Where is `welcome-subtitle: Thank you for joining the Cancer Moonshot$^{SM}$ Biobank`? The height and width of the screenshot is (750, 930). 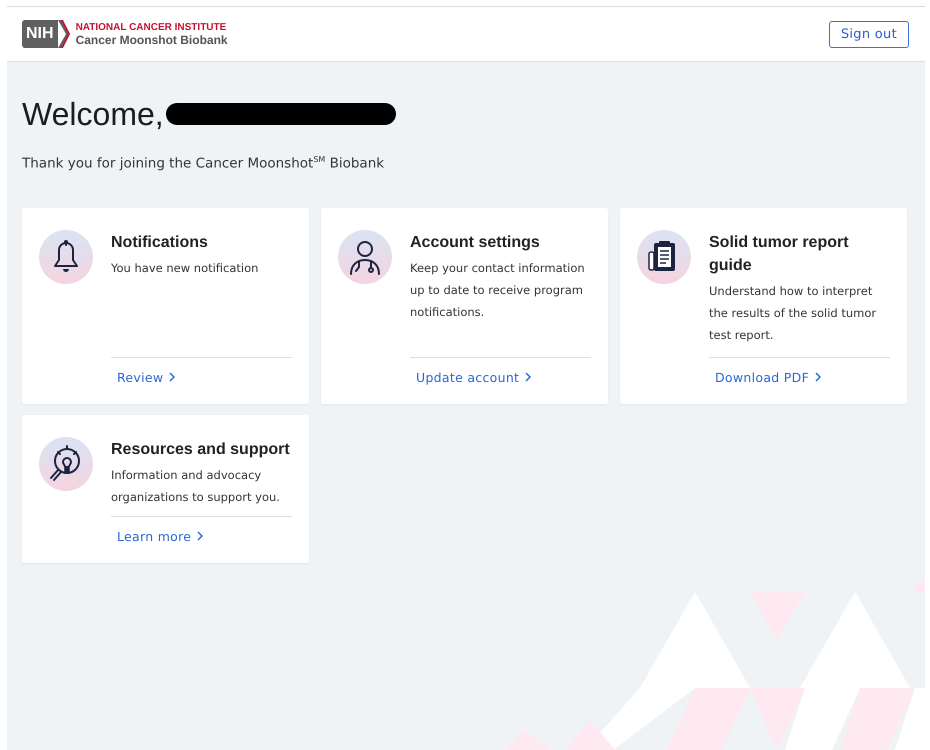 welcome-subtitle: Thank you for joining the Cancer Moonshot$^{SM}$ Biobank is located at coordinates (204, 163).